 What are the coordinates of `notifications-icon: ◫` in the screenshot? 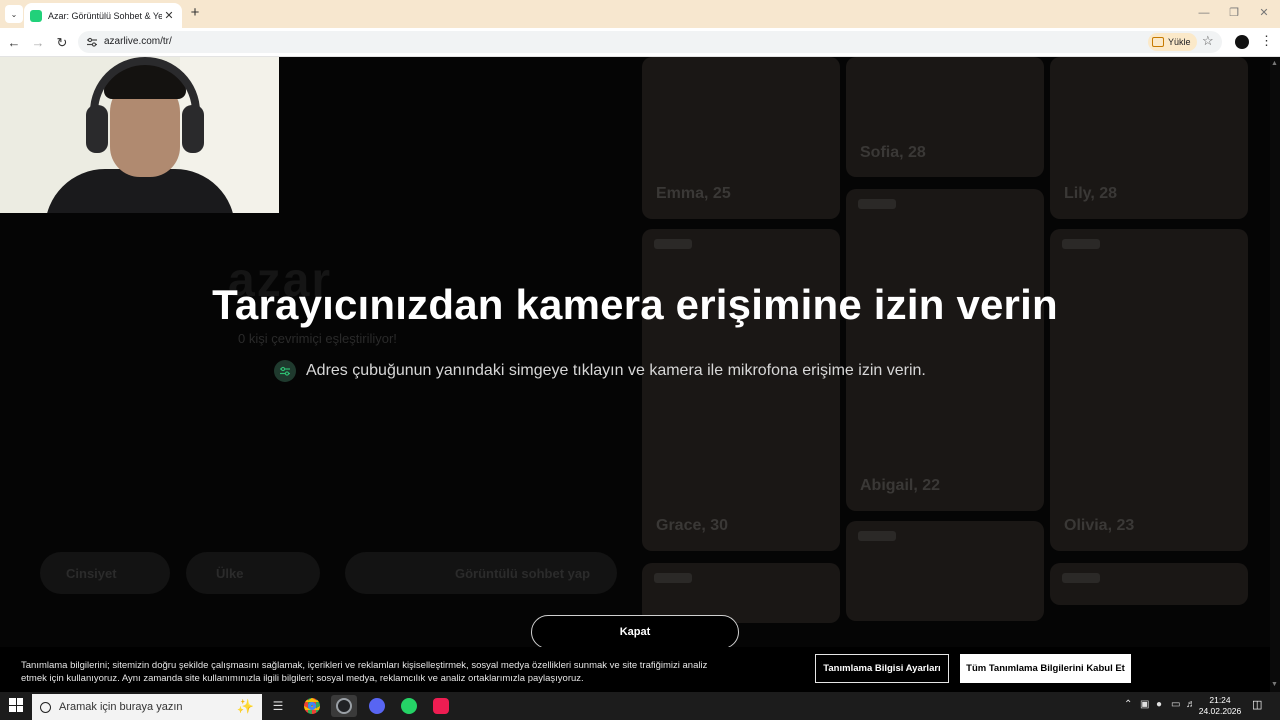 It's located at (1257, 704).